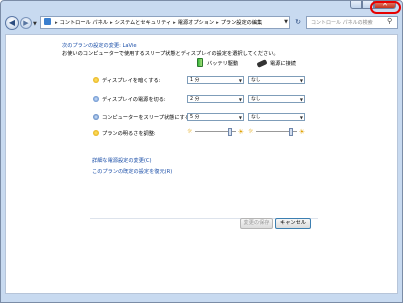  I want to click on brightness-plugged-slider: ☼ ☀, so click(276, 132).